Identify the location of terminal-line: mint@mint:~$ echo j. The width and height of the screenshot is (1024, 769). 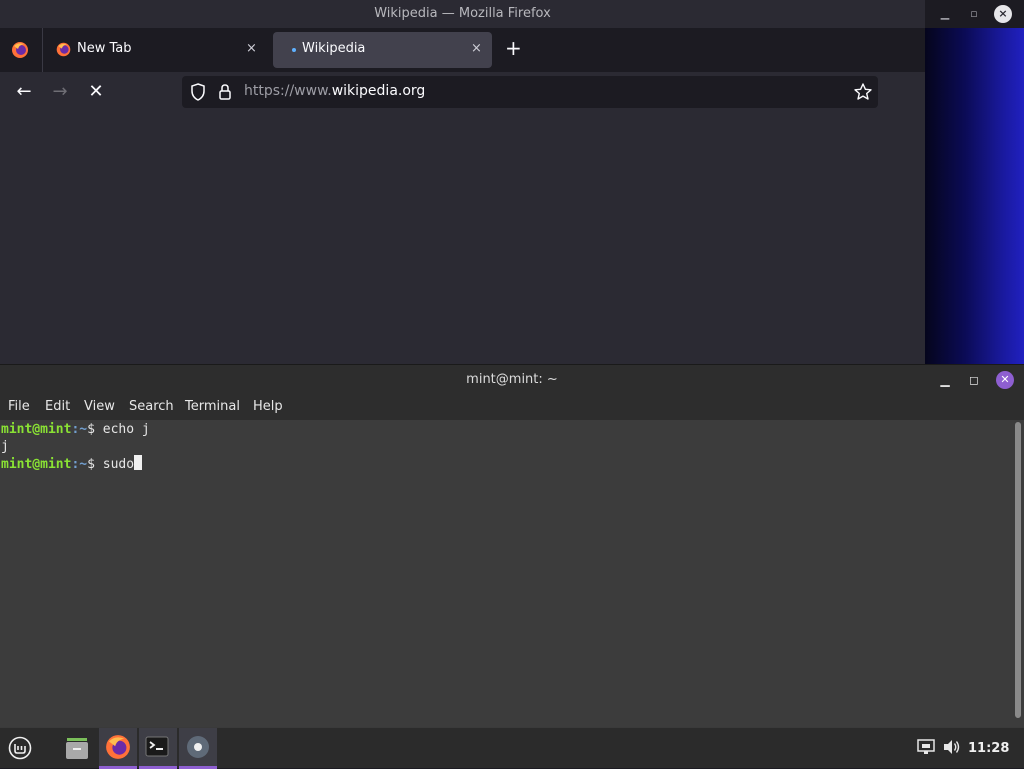
(75, 429).